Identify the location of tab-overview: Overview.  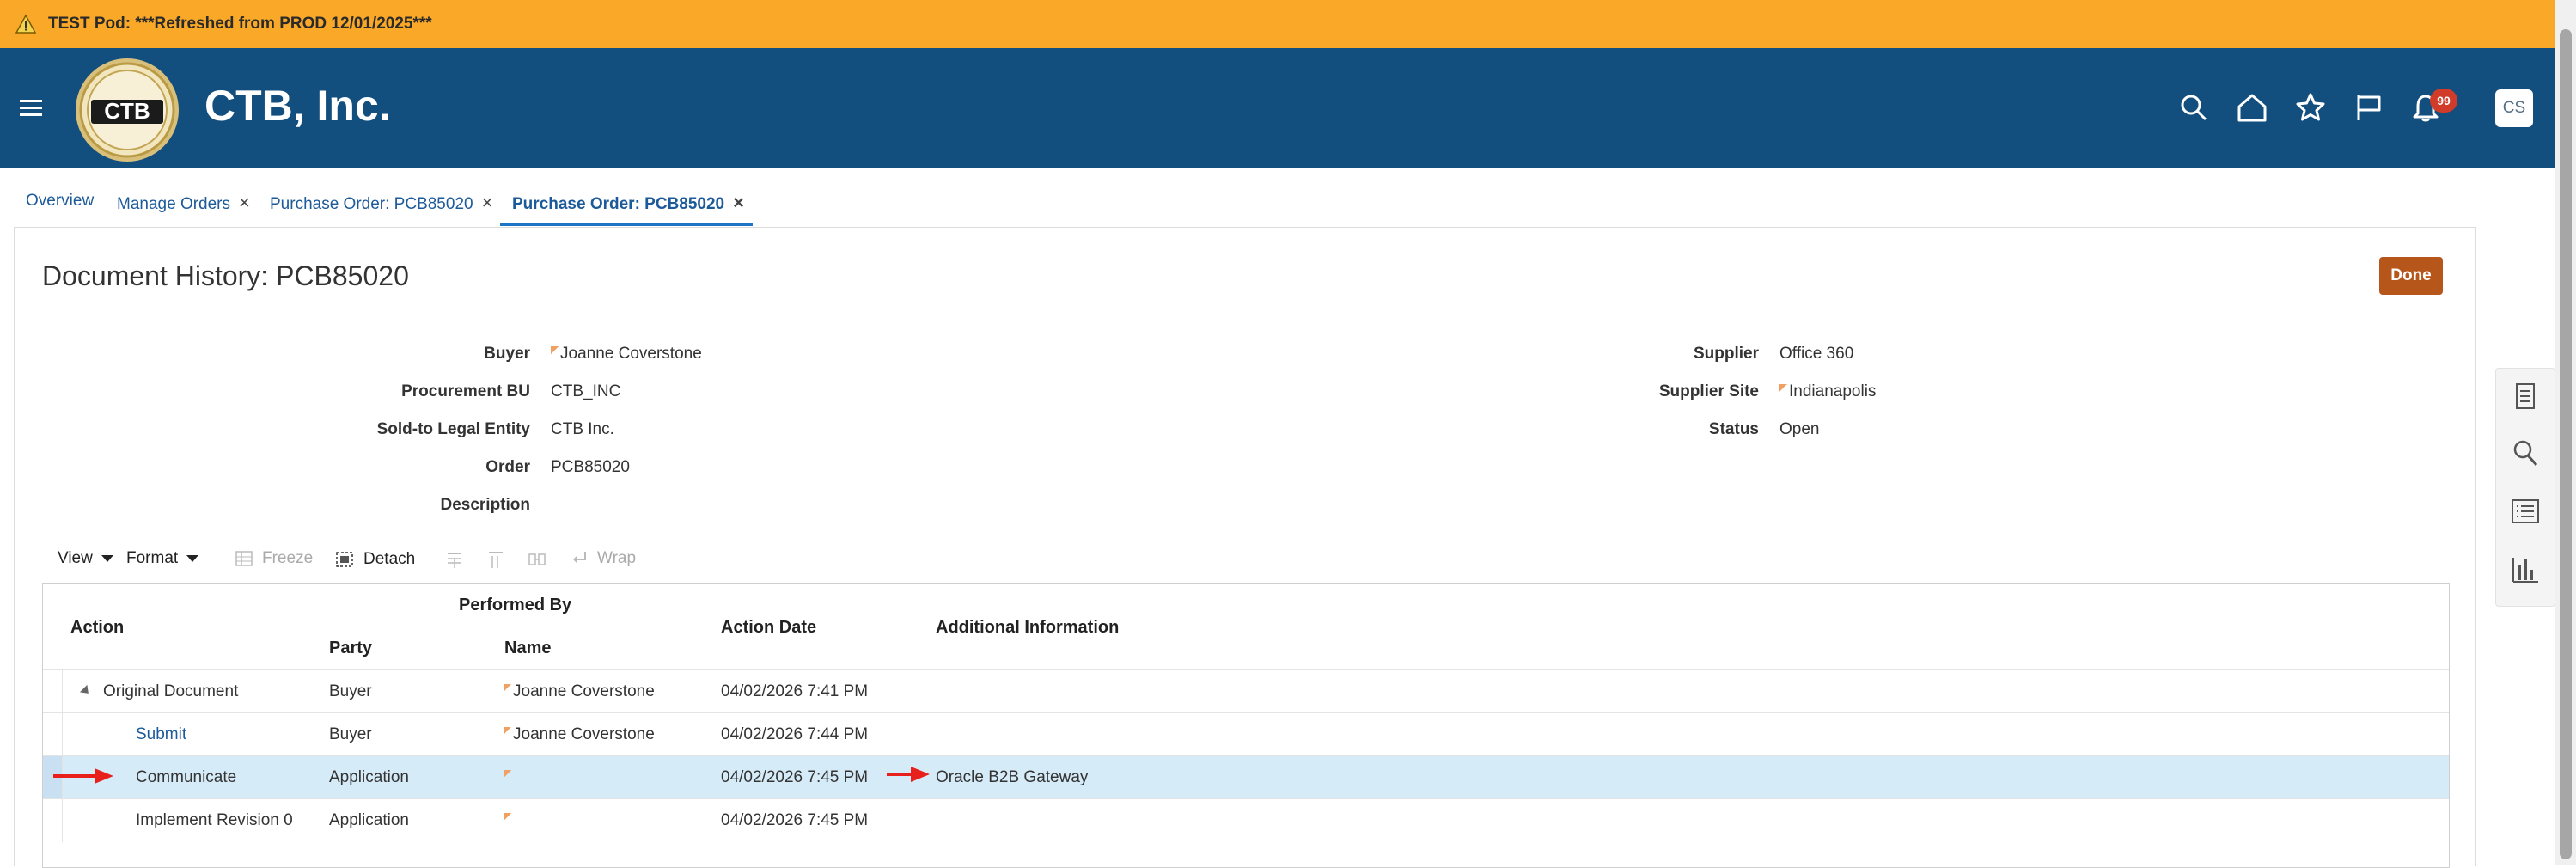
(60, 201).